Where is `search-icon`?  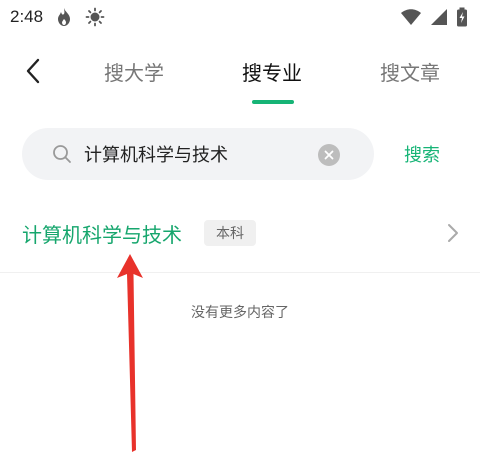
search-icon is located at coordinates (62, 154).